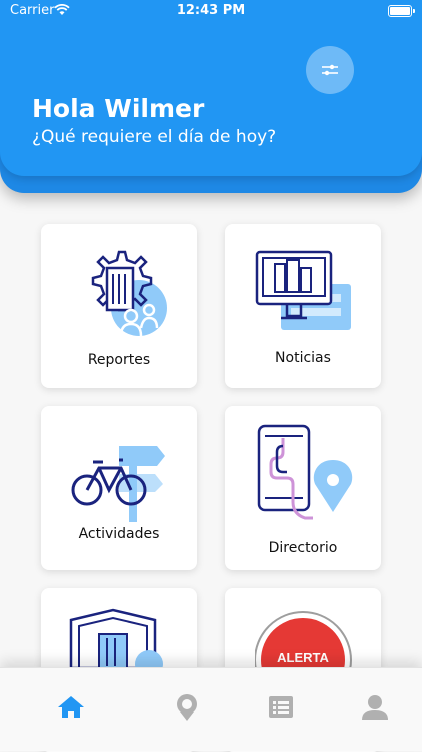 This screenshot has width=422, height=752. I want to click on shield-building-icon, so click(116, 638).